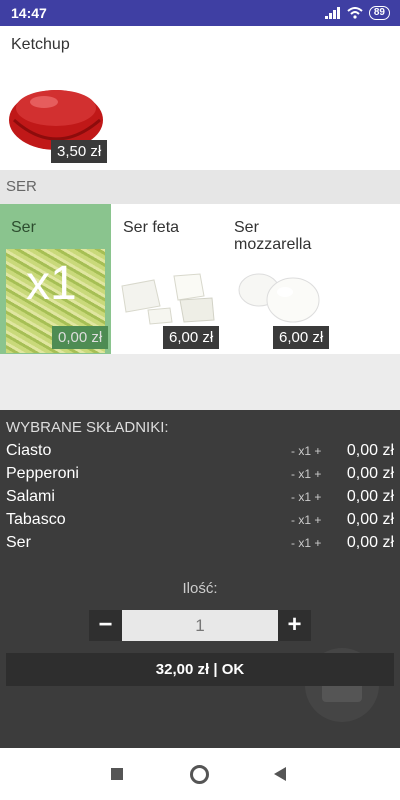  I want to click on section-label: SER, so click(21, 186).